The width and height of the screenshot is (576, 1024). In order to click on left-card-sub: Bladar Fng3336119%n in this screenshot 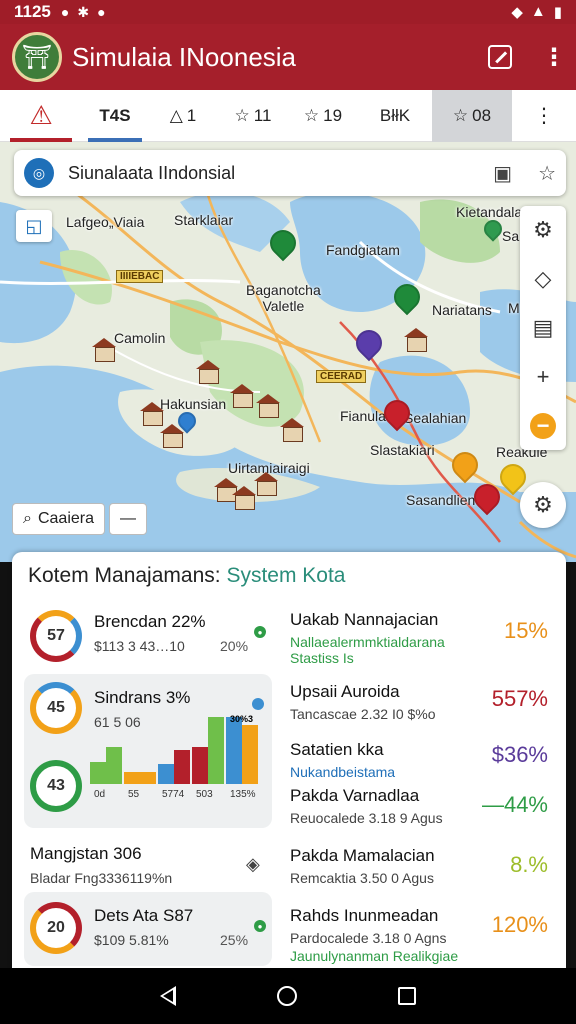, I will do `click(101, 878)`.